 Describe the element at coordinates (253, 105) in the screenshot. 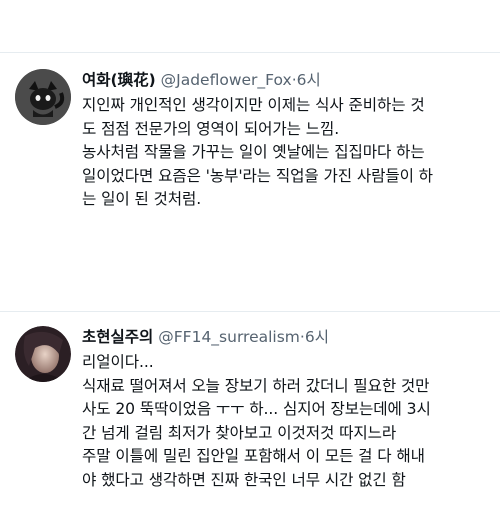

I see `tweet-line: 지인짜 개인적인 생각이지만 이제는 식사 준비하는 것` at that location.